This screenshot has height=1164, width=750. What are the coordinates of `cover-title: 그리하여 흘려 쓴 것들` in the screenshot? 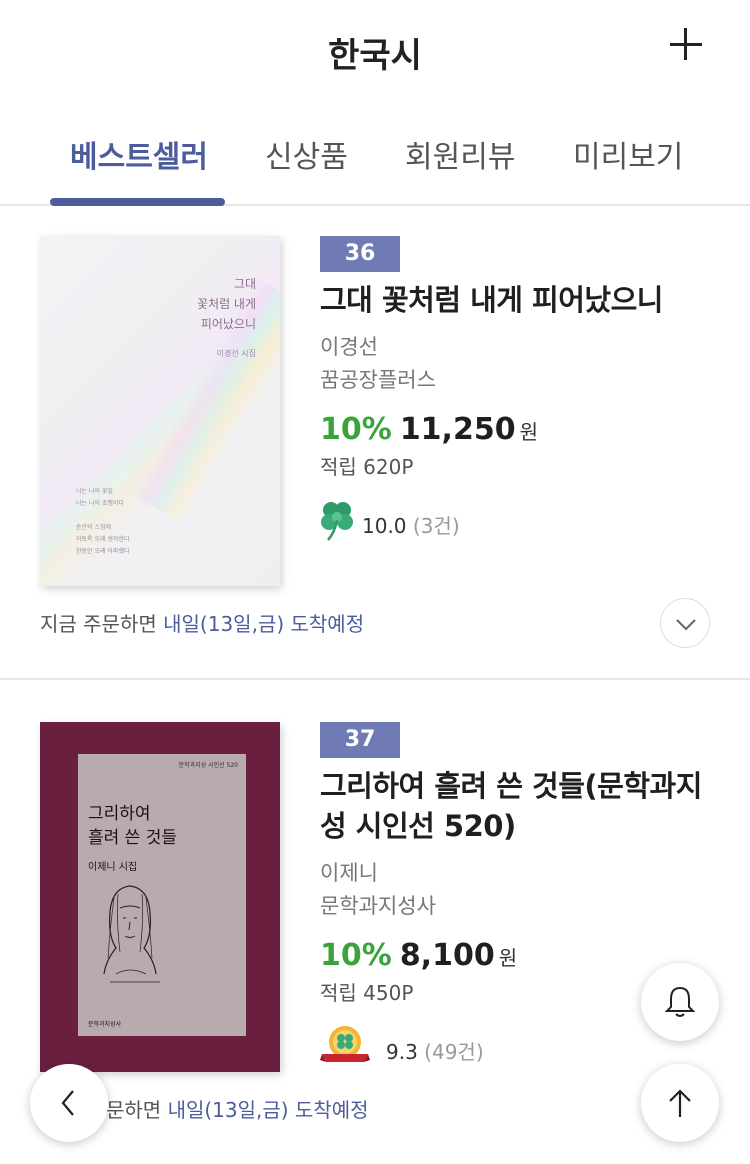 It's located at (133, 826).